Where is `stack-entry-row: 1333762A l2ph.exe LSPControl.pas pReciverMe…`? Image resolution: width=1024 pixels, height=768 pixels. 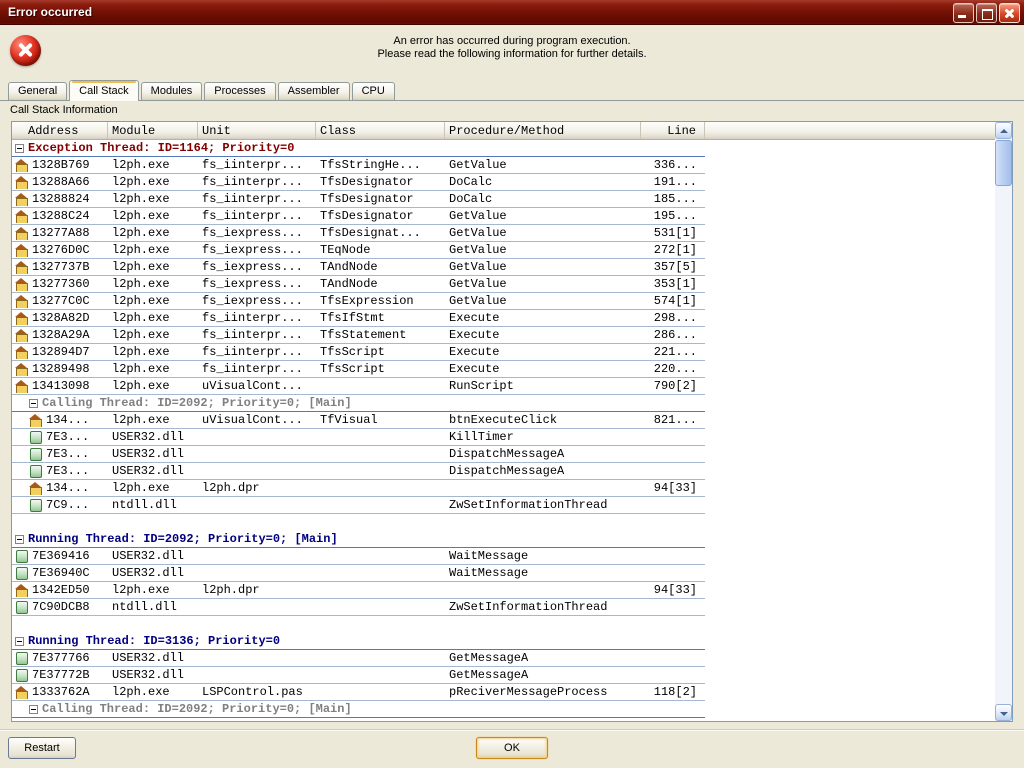 stack-entry-row: 1333762A l2ph.exe LSPControl.pas pReciverMe… is located at coordinates (358, 692).